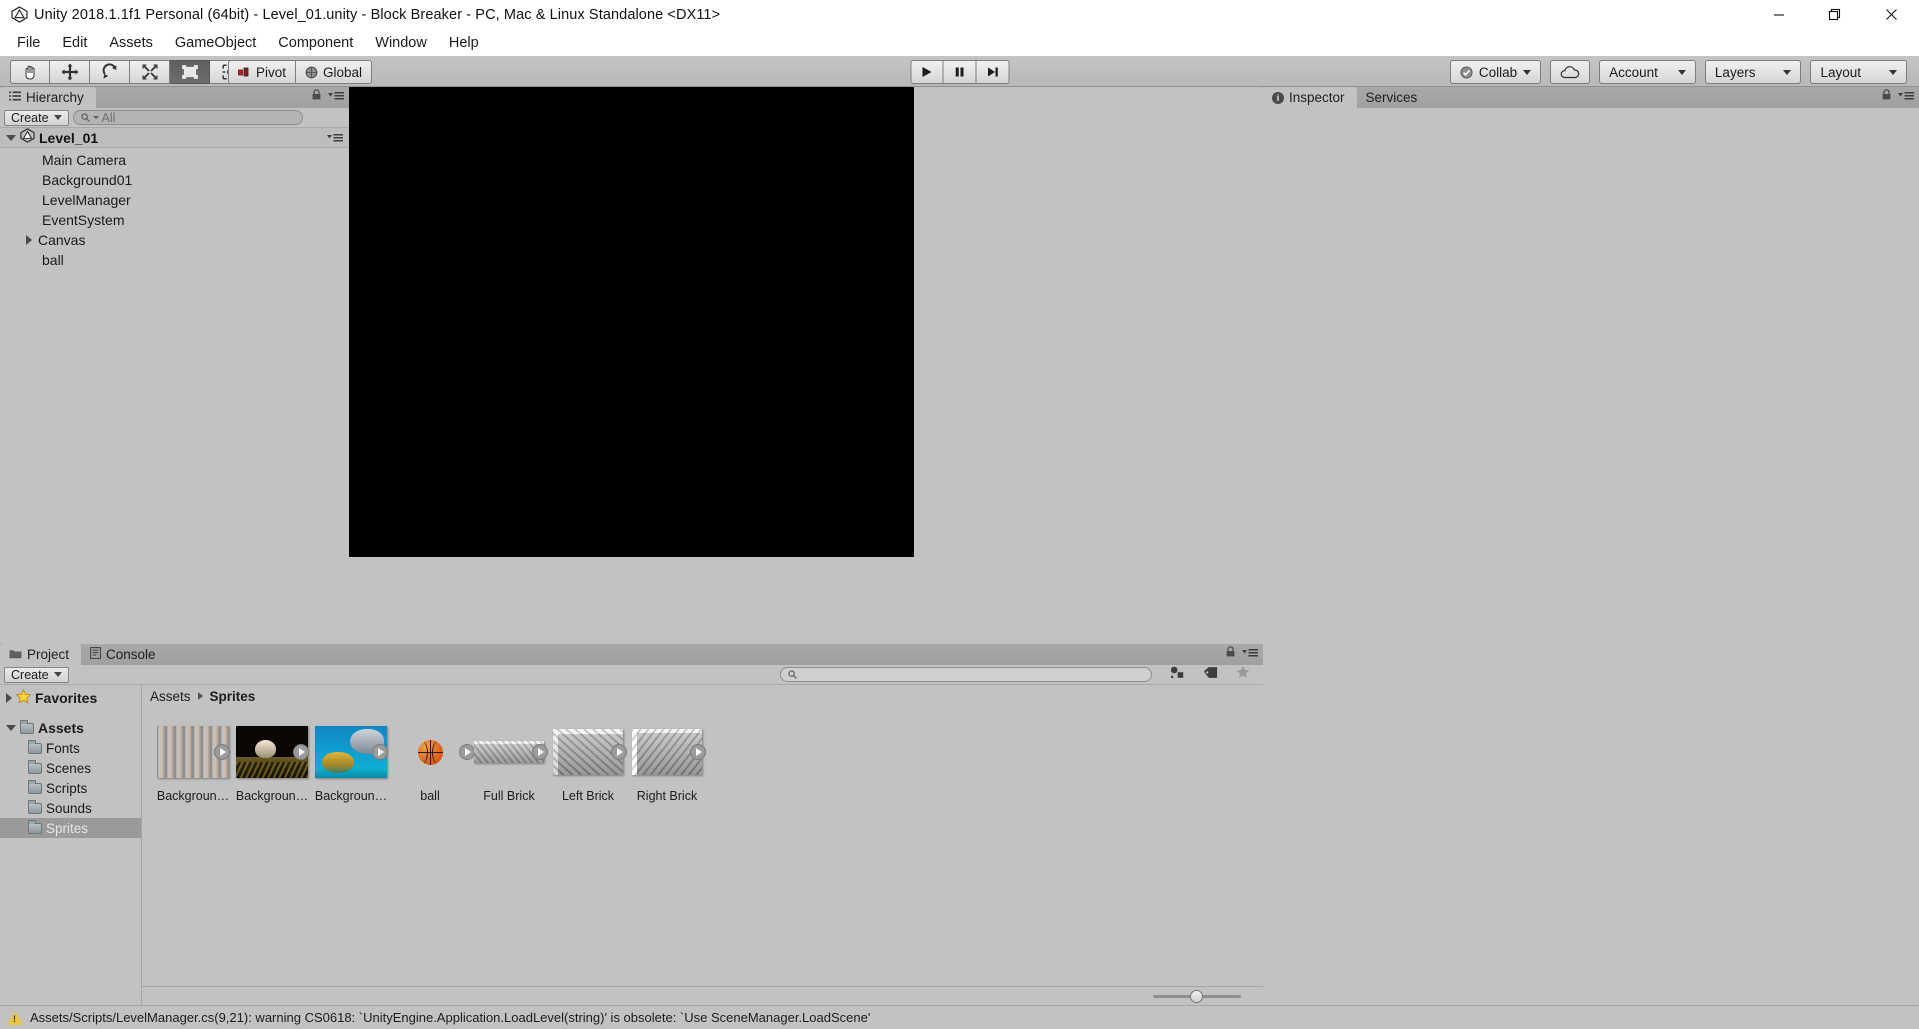 The height and width of the screenshot is (1029, 1919). What do you see at coordinates (48, 97) in the screenshot?
I see `tab-hierarchy: Hierarchy` at bounding box center [48, 97].